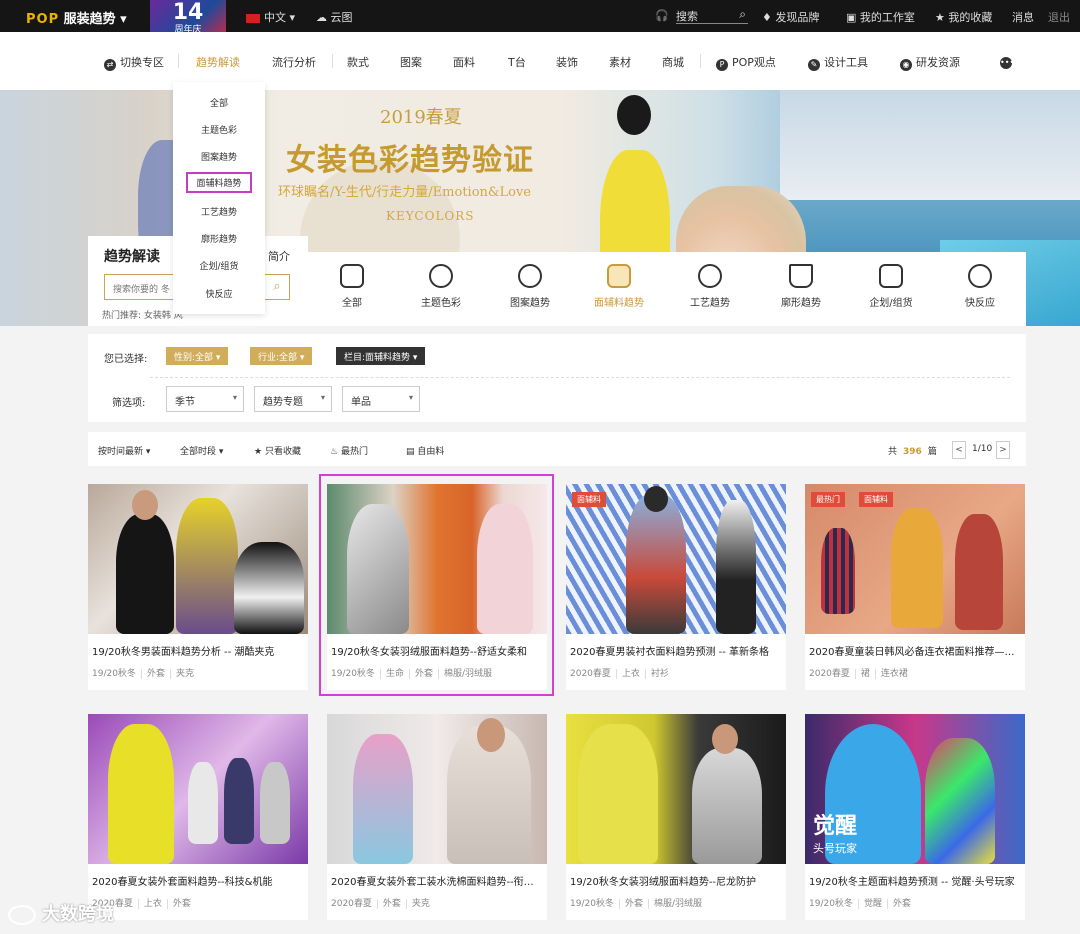 This screenshot has width=1080, height=934. Describe the element at coordinates (219, 238) in the screenshot. I see `dropdown-item: 廓形趋势` at that location.